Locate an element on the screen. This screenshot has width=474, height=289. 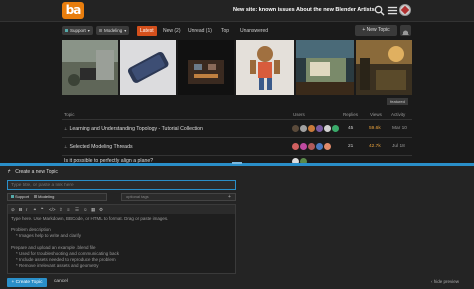
column-header-replies: Replies is located at coordinates (350, 114).